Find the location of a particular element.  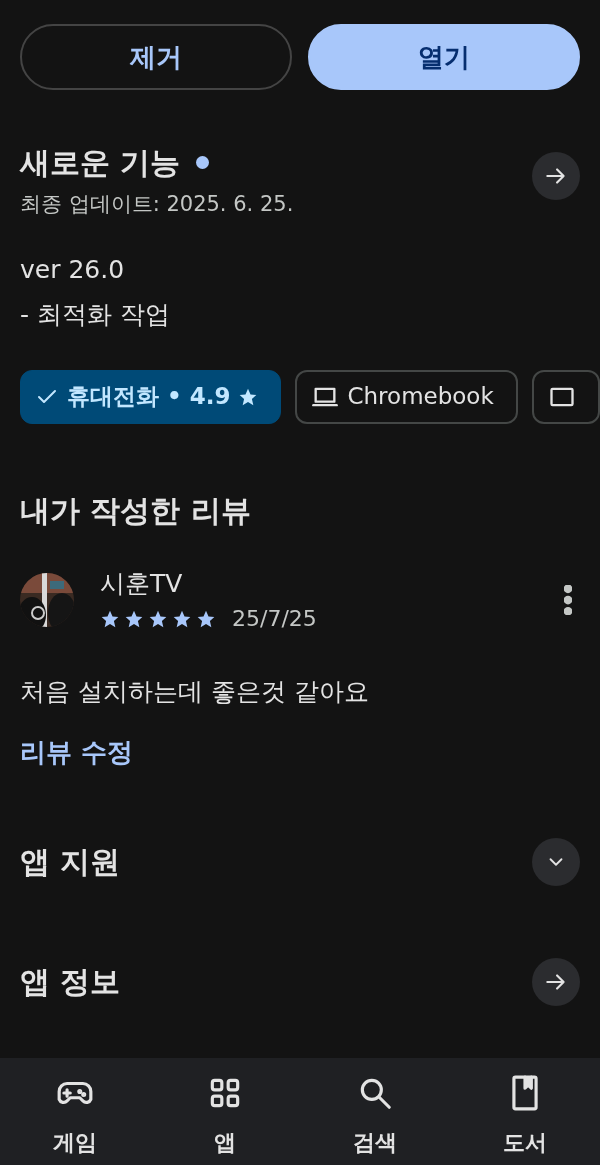

reviewer-name: 시훈TV is located at coordinates (142, 583).